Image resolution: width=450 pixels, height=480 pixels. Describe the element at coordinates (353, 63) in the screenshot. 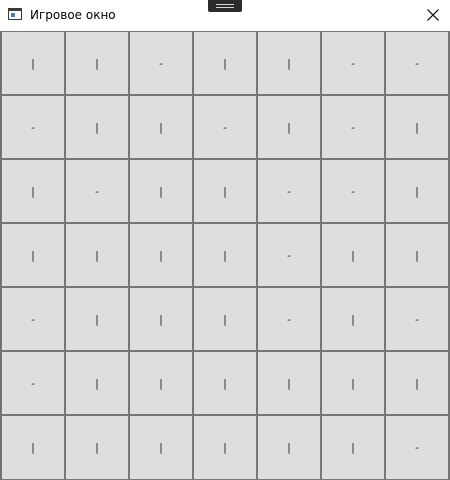

I see `board-cell-r1-c6: -` at that location.